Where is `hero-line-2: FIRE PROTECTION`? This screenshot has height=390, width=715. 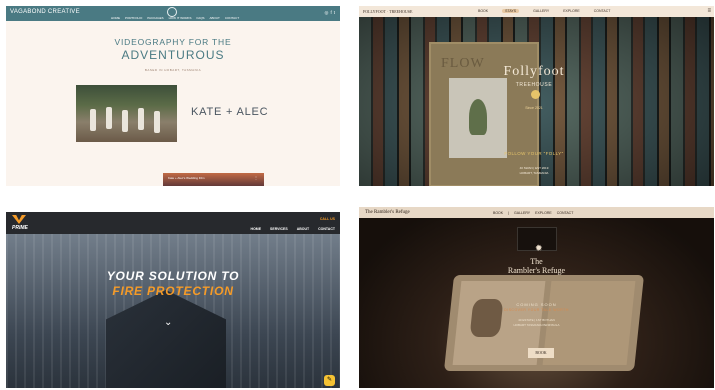
hero-line-2: FIRE PROTECTION is located at coordinates (173, 291).